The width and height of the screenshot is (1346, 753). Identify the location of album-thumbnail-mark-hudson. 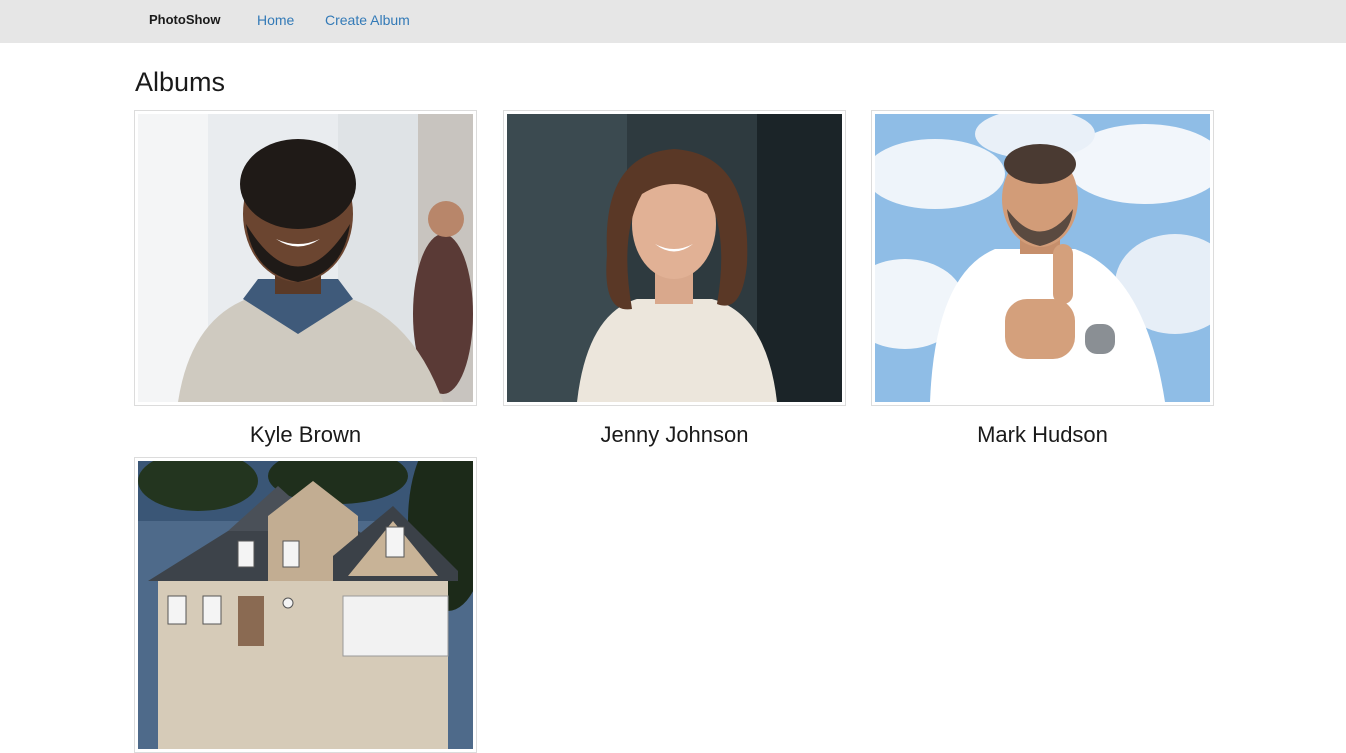
(1042, 258).